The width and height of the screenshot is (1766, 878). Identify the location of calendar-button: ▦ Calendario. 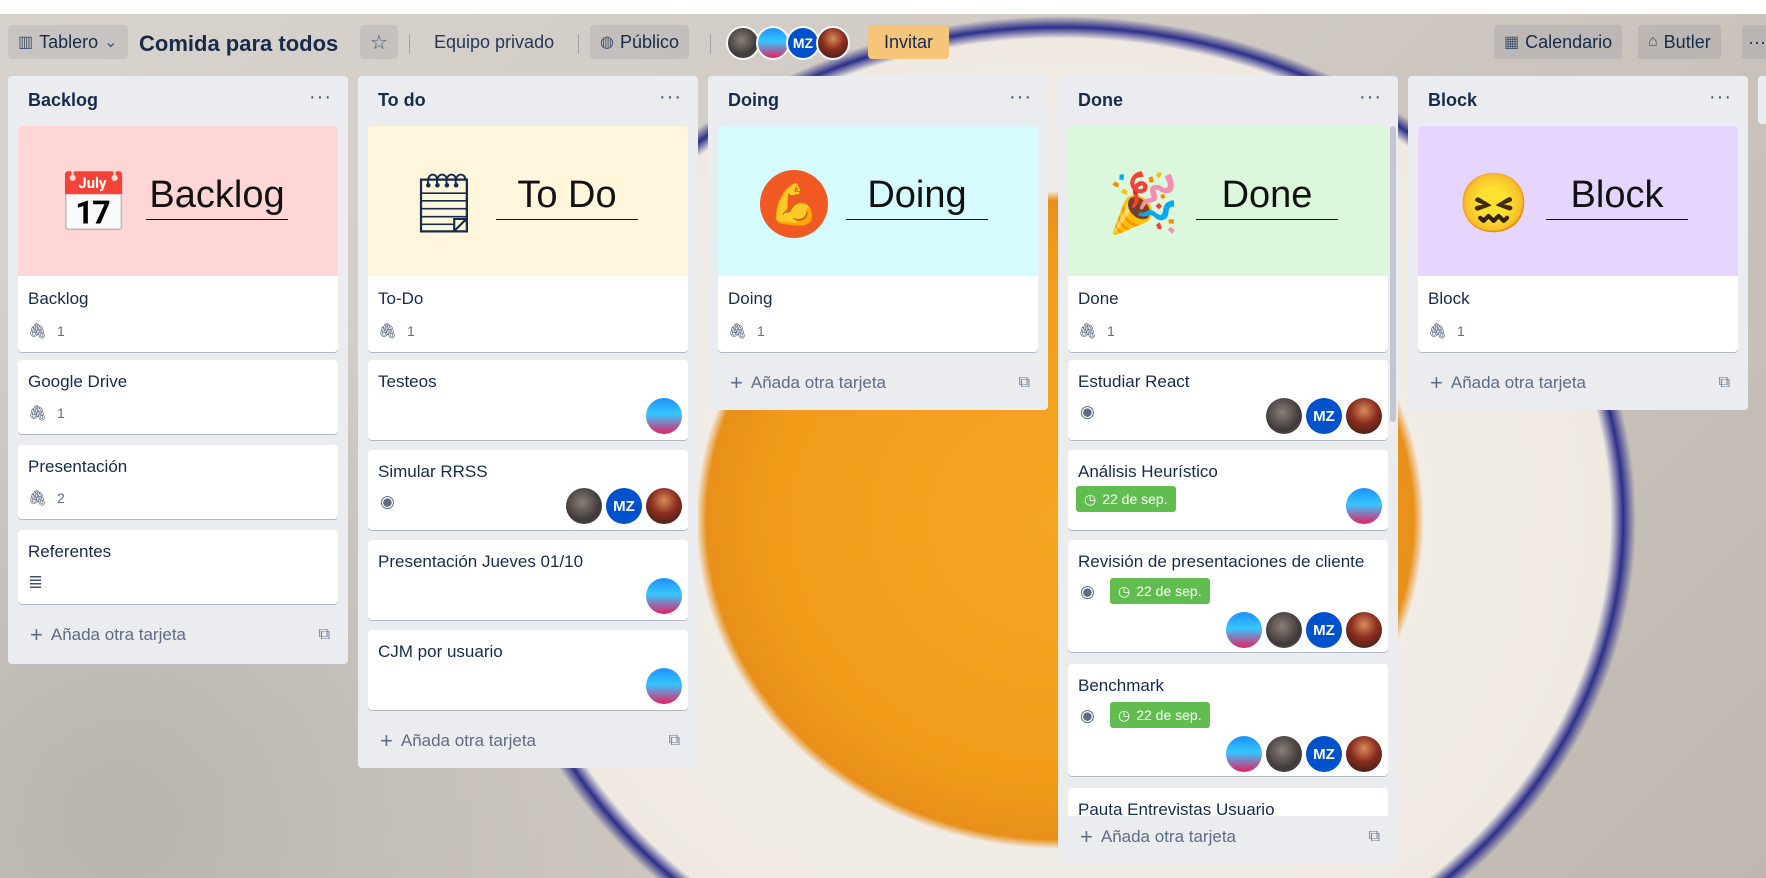
(1558, 42).